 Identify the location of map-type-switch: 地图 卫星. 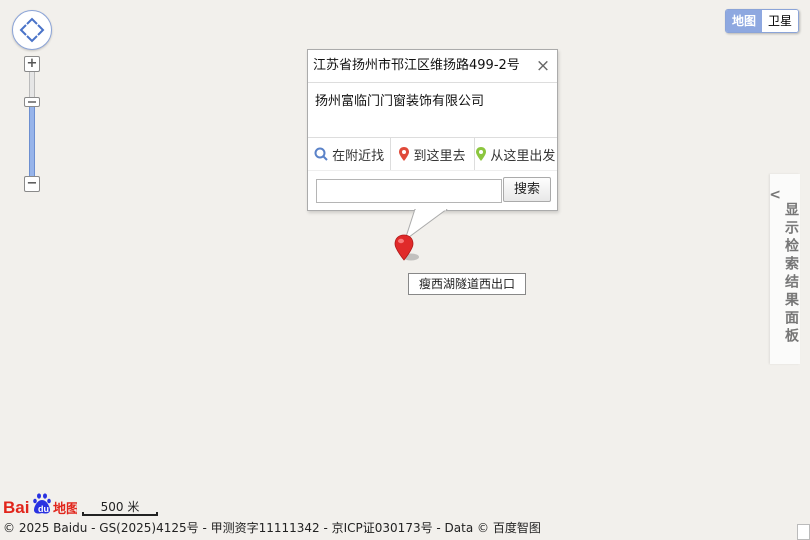
(762, 21).